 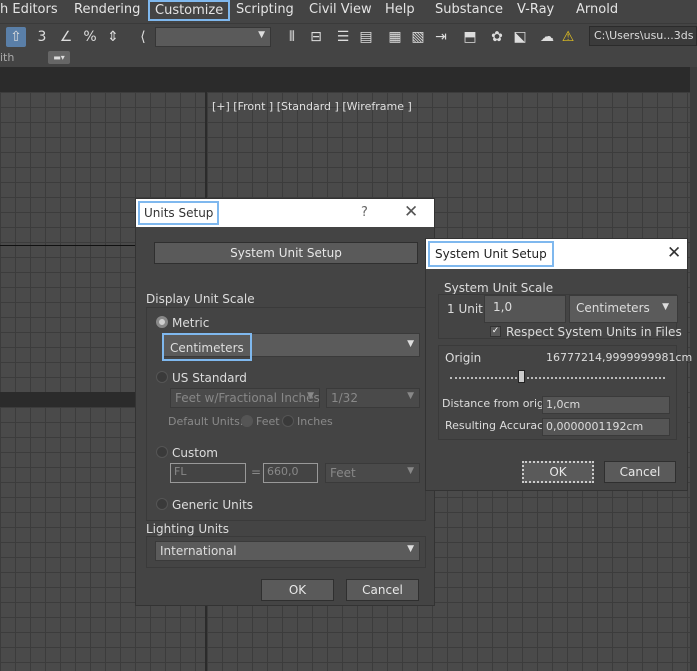 What do you see at coordinates (594, 332) in the screenshot?
I see `respect-units-label: Respect System Units in Files` at bounding box center [594, 332].